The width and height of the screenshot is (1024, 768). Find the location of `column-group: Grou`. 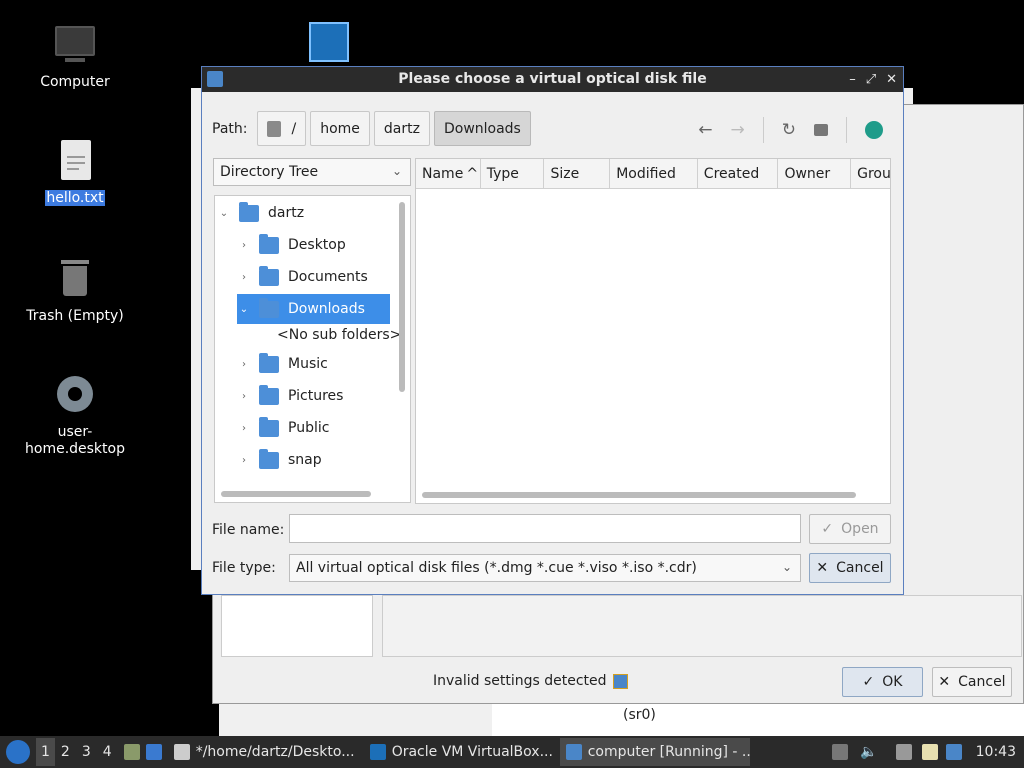

column-group: Grou is located at coordinates (870, 173).